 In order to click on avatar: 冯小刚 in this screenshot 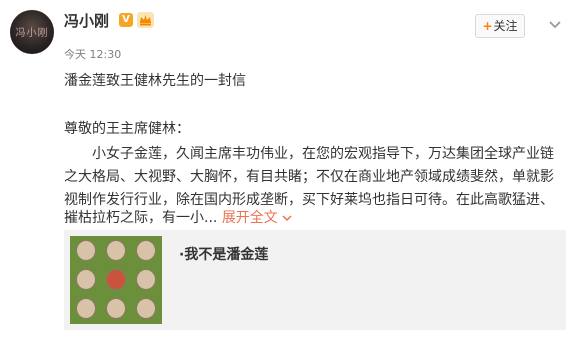, I will do `click(32, 32)`.